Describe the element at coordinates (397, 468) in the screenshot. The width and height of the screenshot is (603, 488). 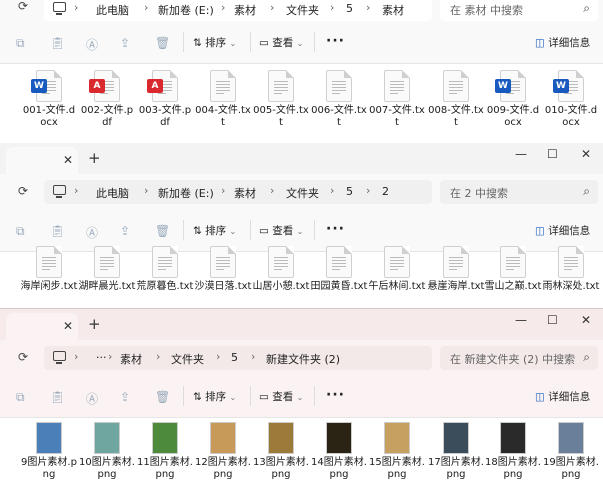
I see `file-name: 15图片素材.png` at that location.